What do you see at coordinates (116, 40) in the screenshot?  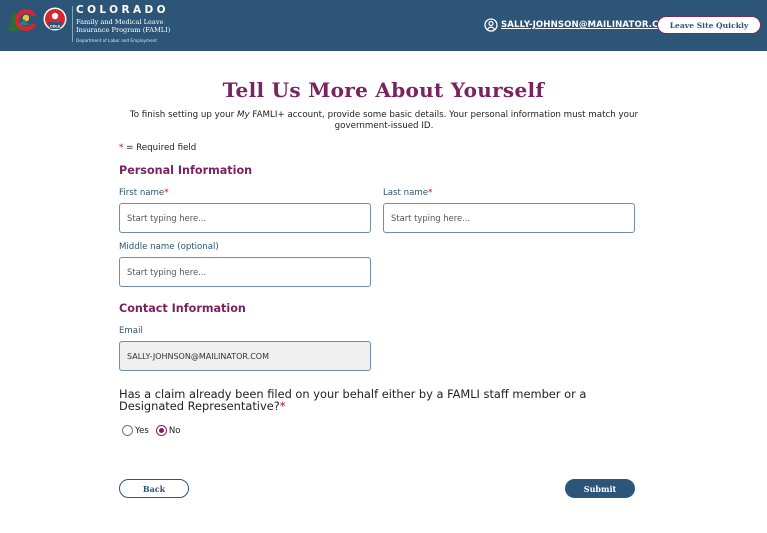 I see `brand-department: Department of Labor and Employment` at bounding box center [116, 40].